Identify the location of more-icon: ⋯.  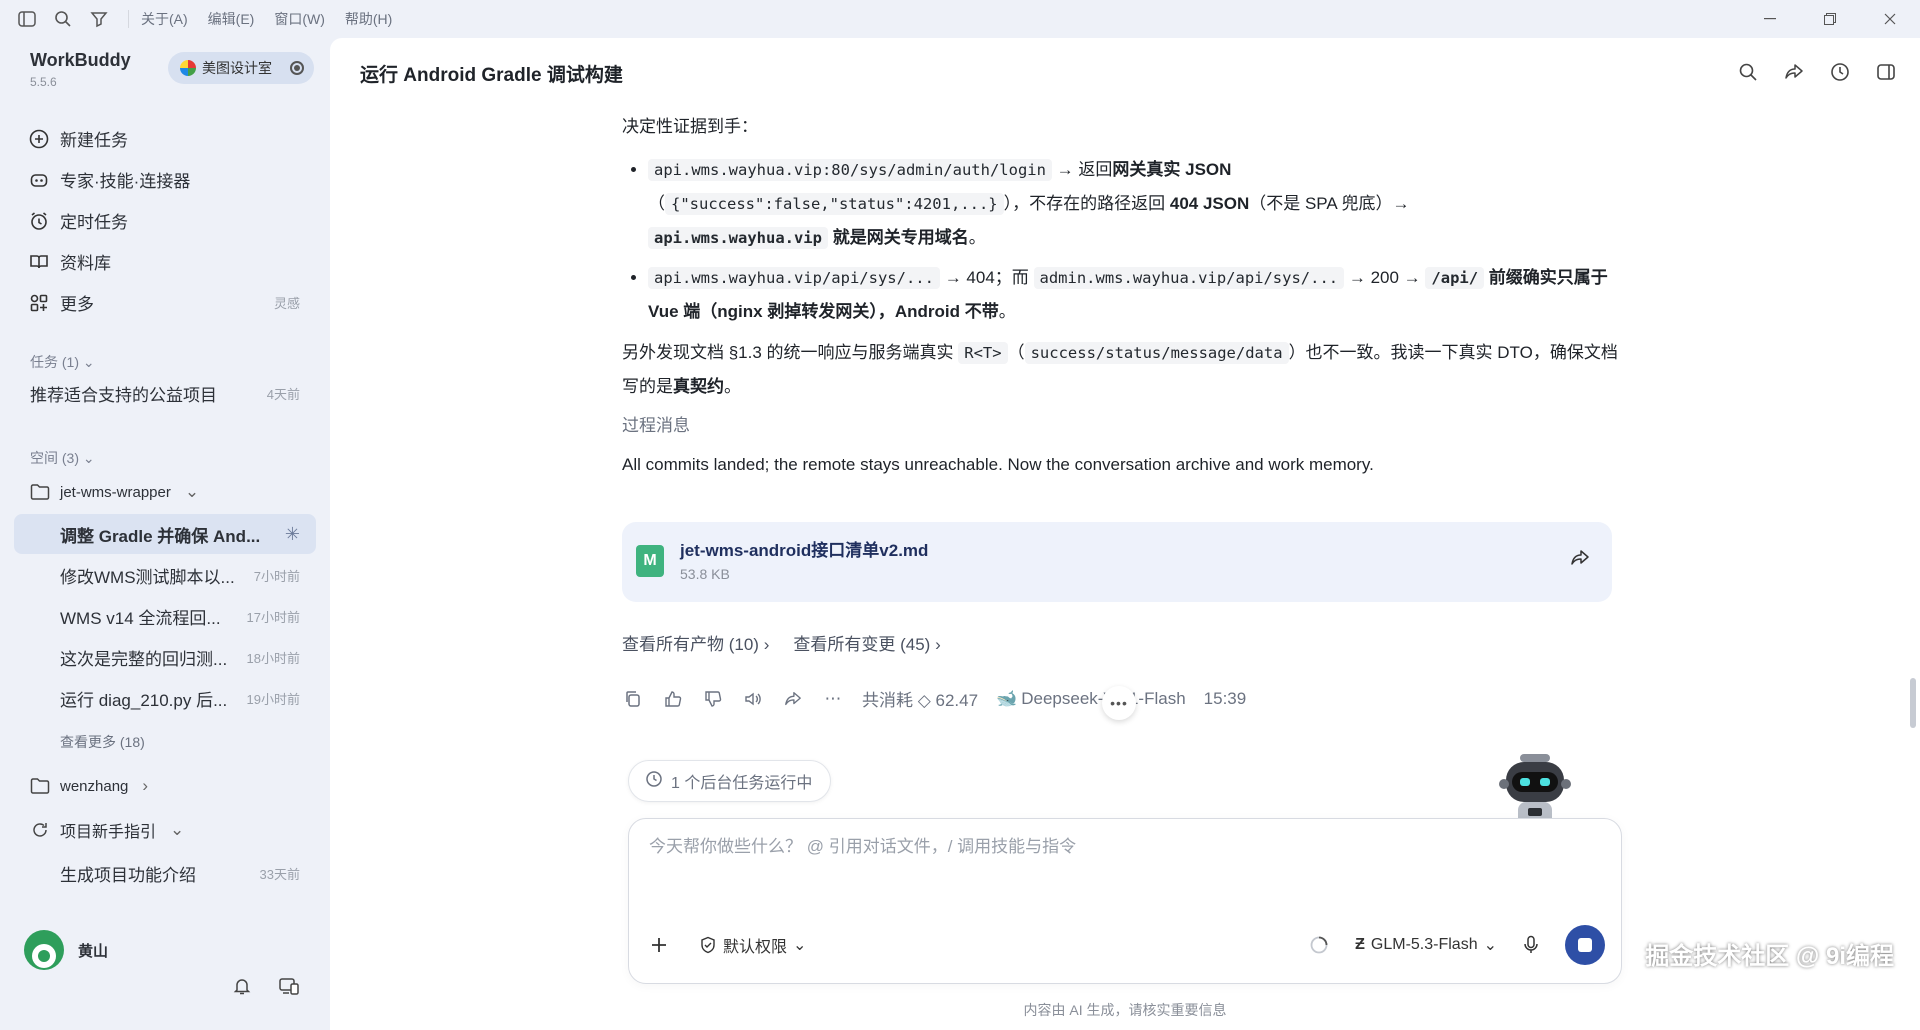
(833, 699).